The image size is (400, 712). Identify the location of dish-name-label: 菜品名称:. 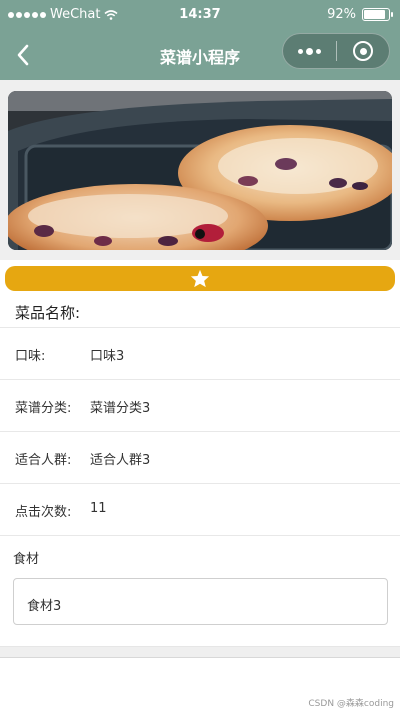
(48, 313).